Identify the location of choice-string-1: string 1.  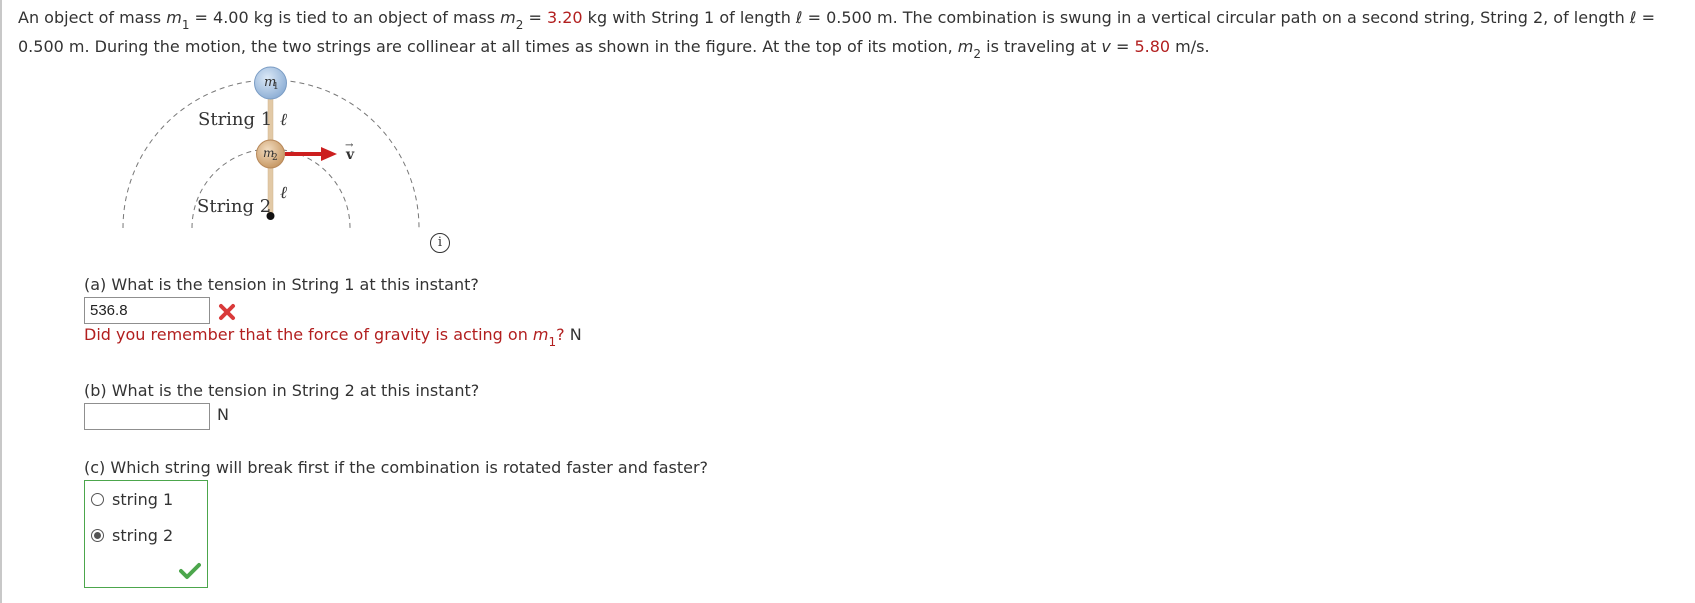
(132, 501).